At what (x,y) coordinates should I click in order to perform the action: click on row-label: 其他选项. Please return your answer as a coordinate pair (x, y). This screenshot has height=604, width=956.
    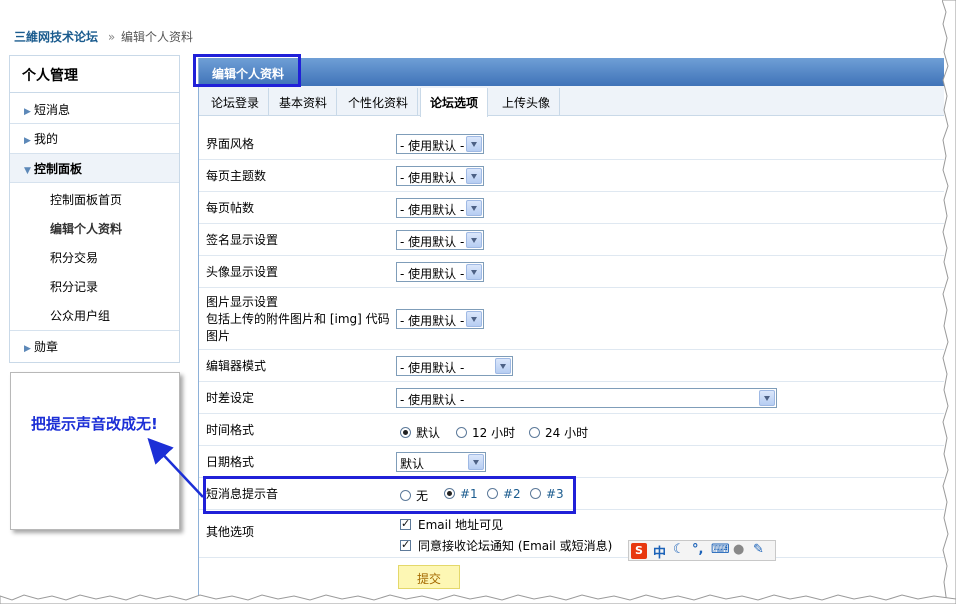
    Looking at the image, I should click on (230, 532).